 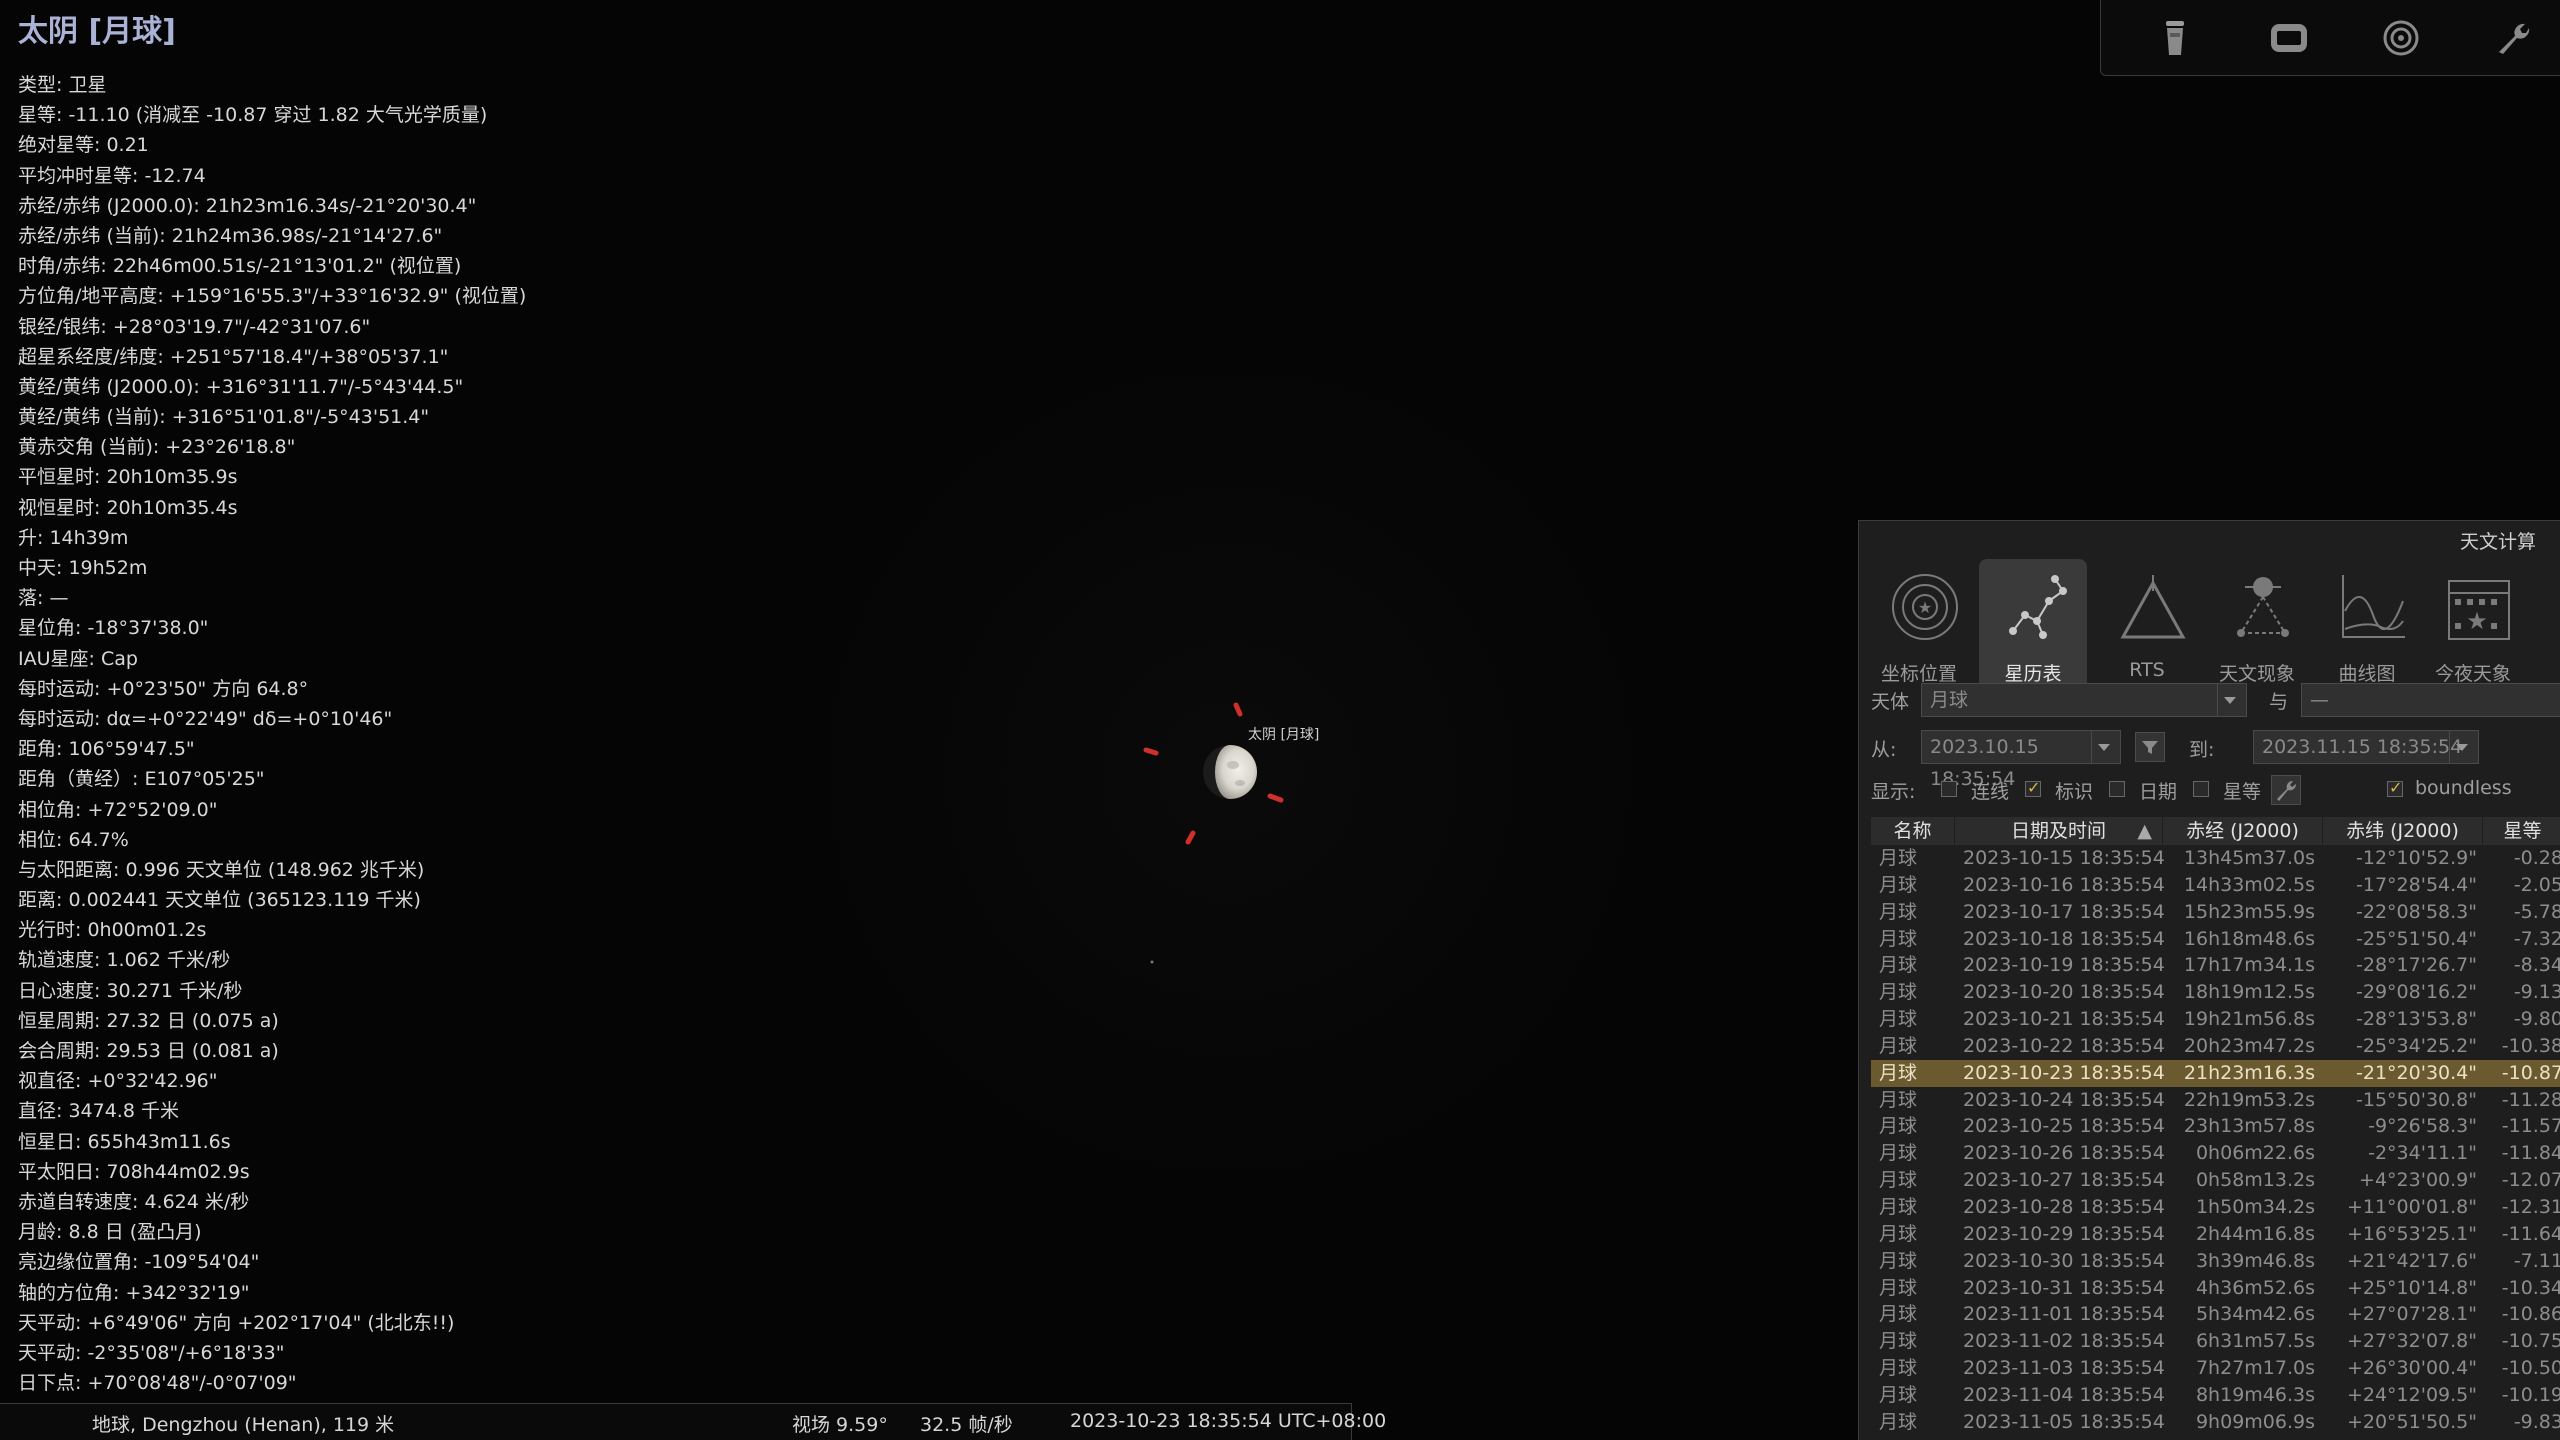 What do you see at coordinates (2033, 622) in the screenshot?
I see `tab-ephemeris: 星历表` at bounding box center [2033, 622].